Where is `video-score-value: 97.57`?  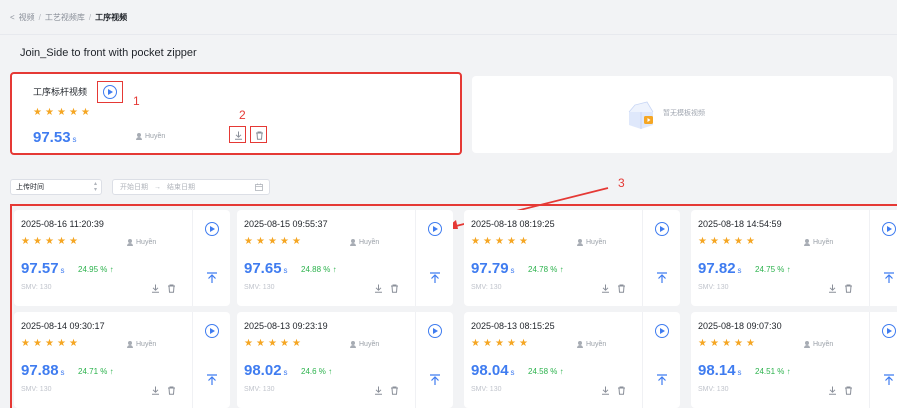
video-score-value: 97.57 is located at coordinates (40, 268).